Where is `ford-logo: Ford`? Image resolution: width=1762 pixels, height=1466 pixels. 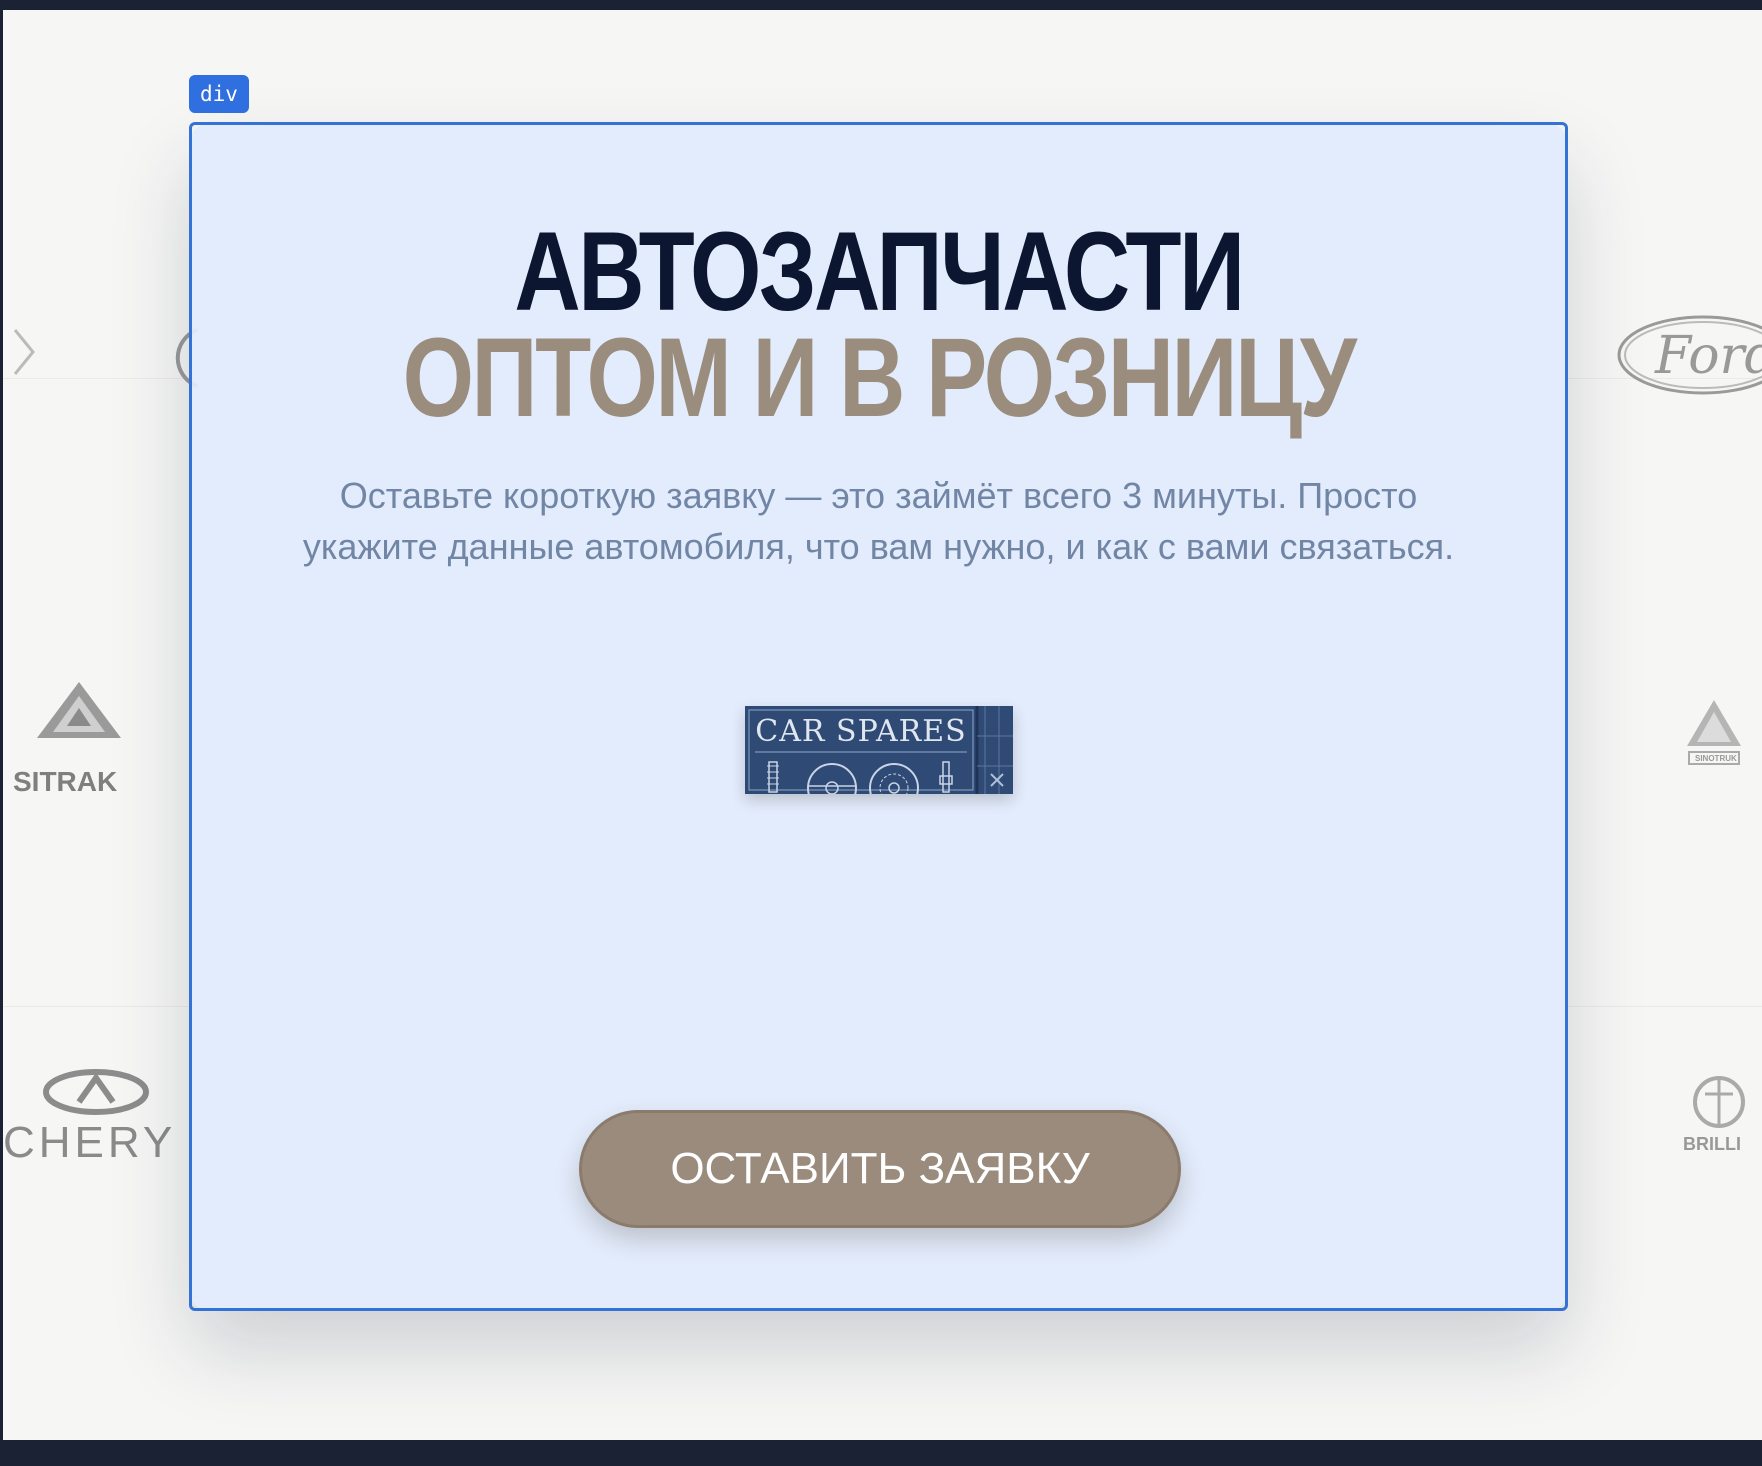
ford-logo: Ford is located at coordinates (1688, 355).